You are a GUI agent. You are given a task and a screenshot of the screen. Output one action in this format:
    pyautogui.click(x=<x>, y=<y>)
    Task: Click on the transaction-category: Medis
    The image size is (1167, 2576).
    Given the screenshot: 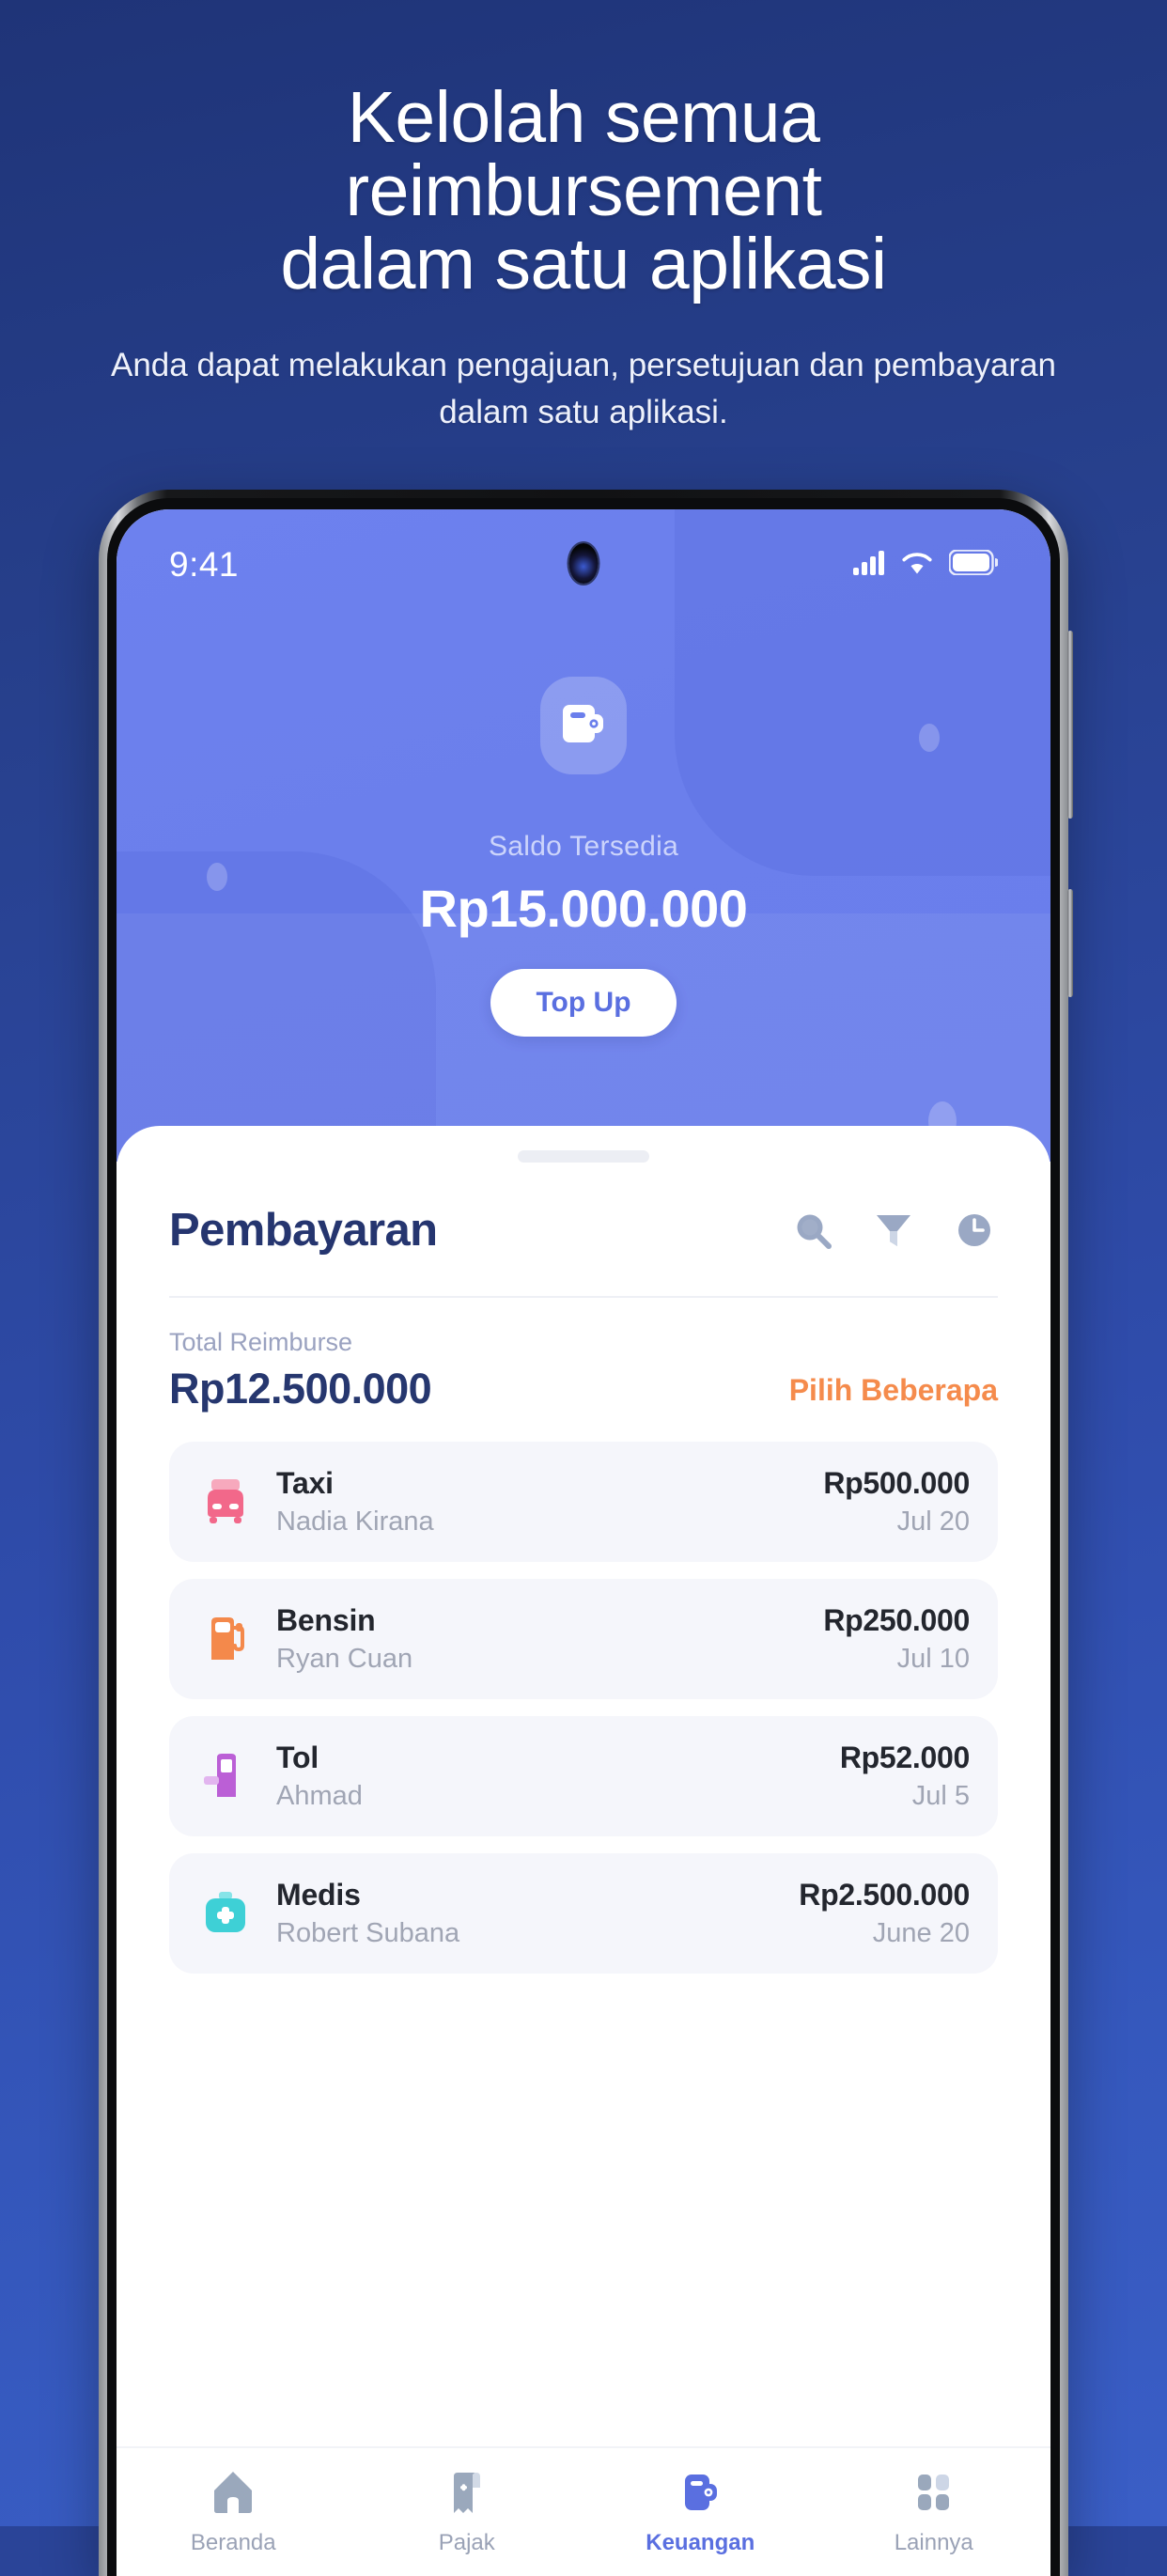 What is the action you would take?
    pyautogui.click(x=318, y=1895)
    